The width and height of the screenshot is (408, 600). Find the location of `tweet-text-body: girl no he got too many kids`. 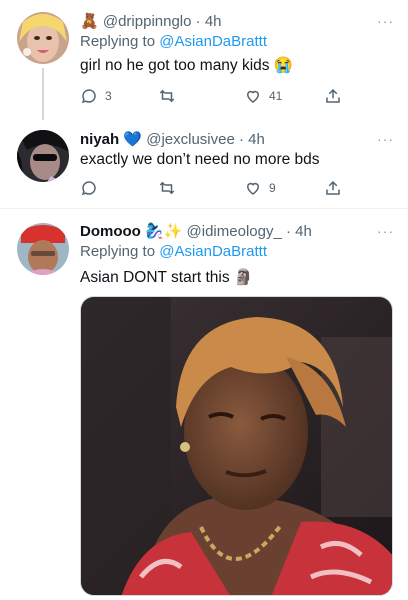

tweet-text-body: girl no he got too many kids is located at coordinates (175, 65).